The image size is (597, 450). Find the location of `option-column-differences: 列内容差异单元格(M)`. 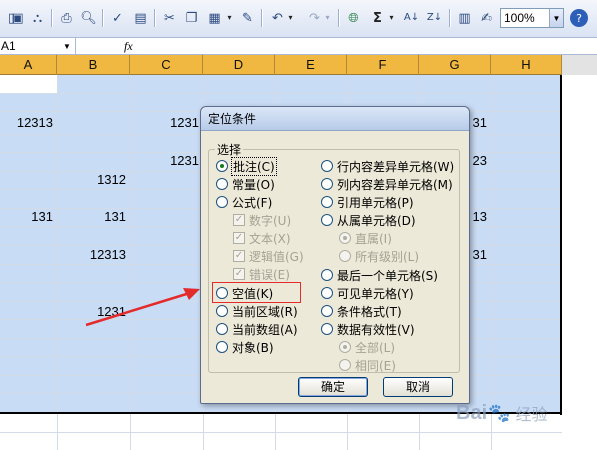

option-column-differences: 列内容差异单元格(M) is located at coordinates (387, 184).